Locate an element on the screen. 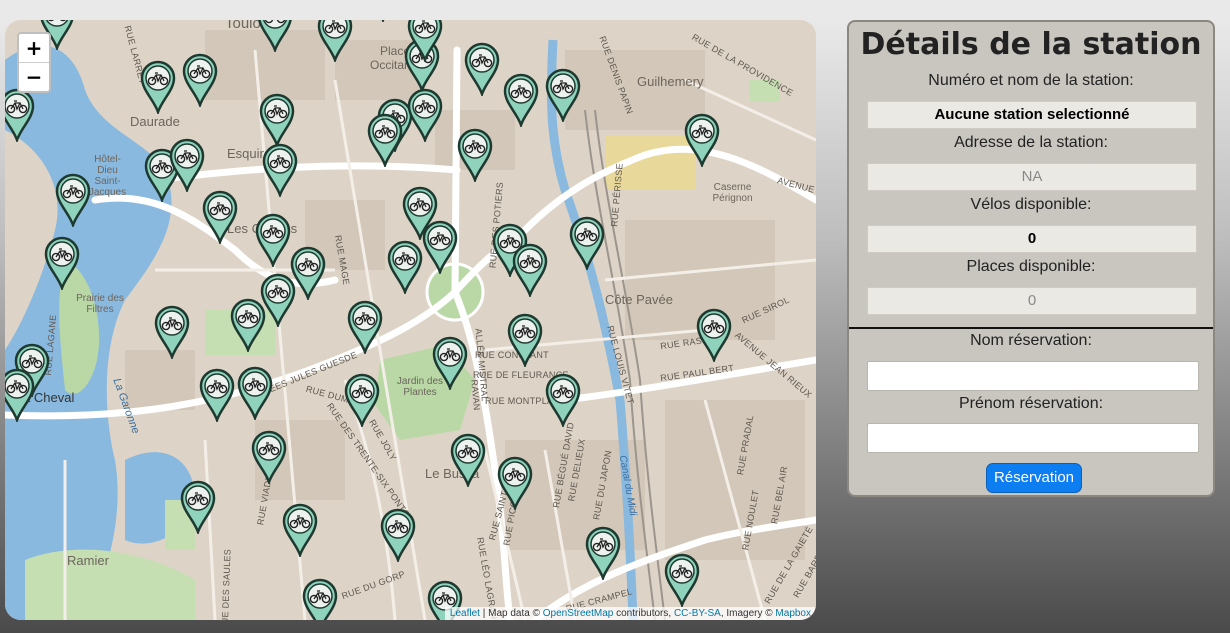  bikes-available-label: Vélos disponible: is located at coordinates (1031, 204).